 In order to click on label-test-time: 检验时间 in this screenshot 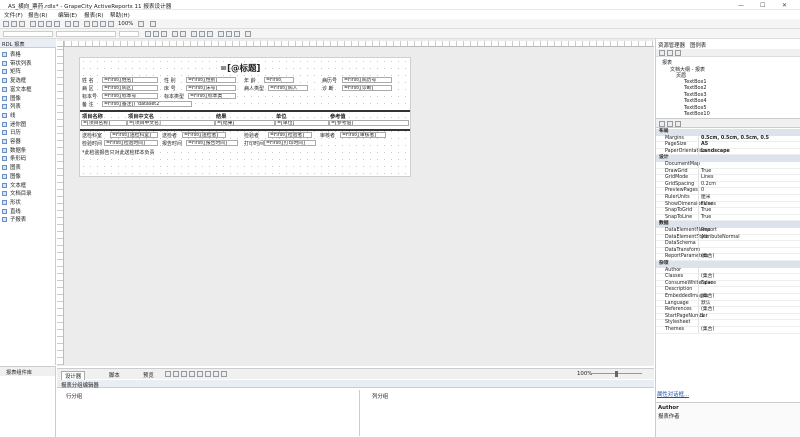, I will do `click(92, 144)`.